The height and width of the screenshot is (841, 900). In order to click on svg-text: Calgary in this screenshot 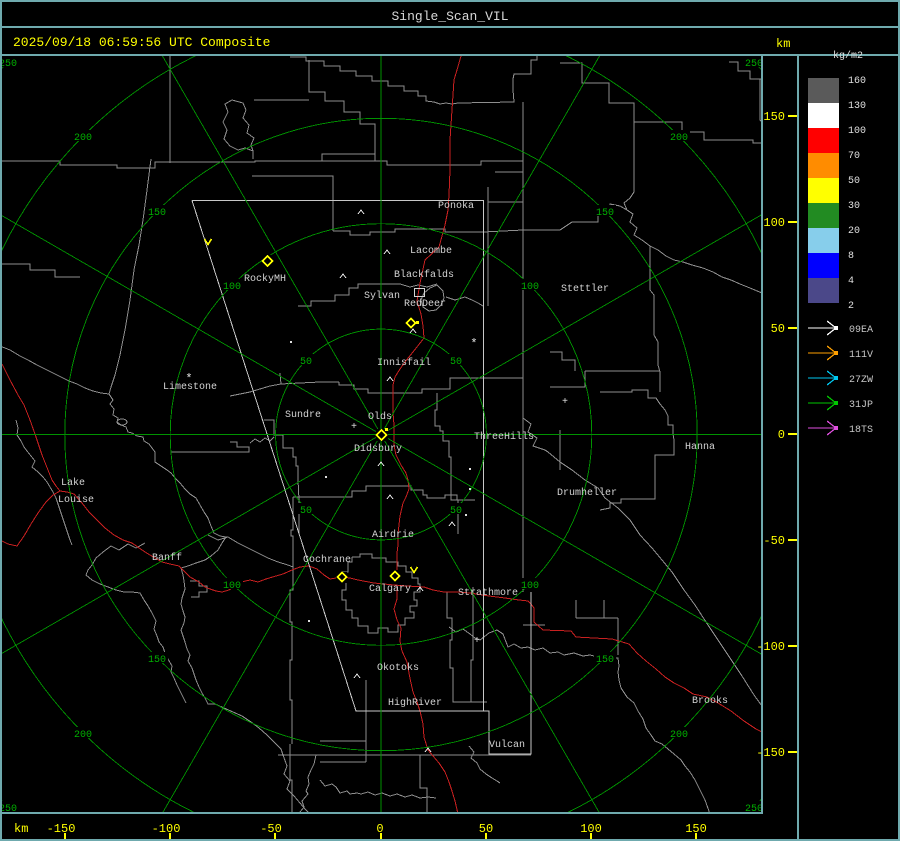, I will do `click(390, 589)`.